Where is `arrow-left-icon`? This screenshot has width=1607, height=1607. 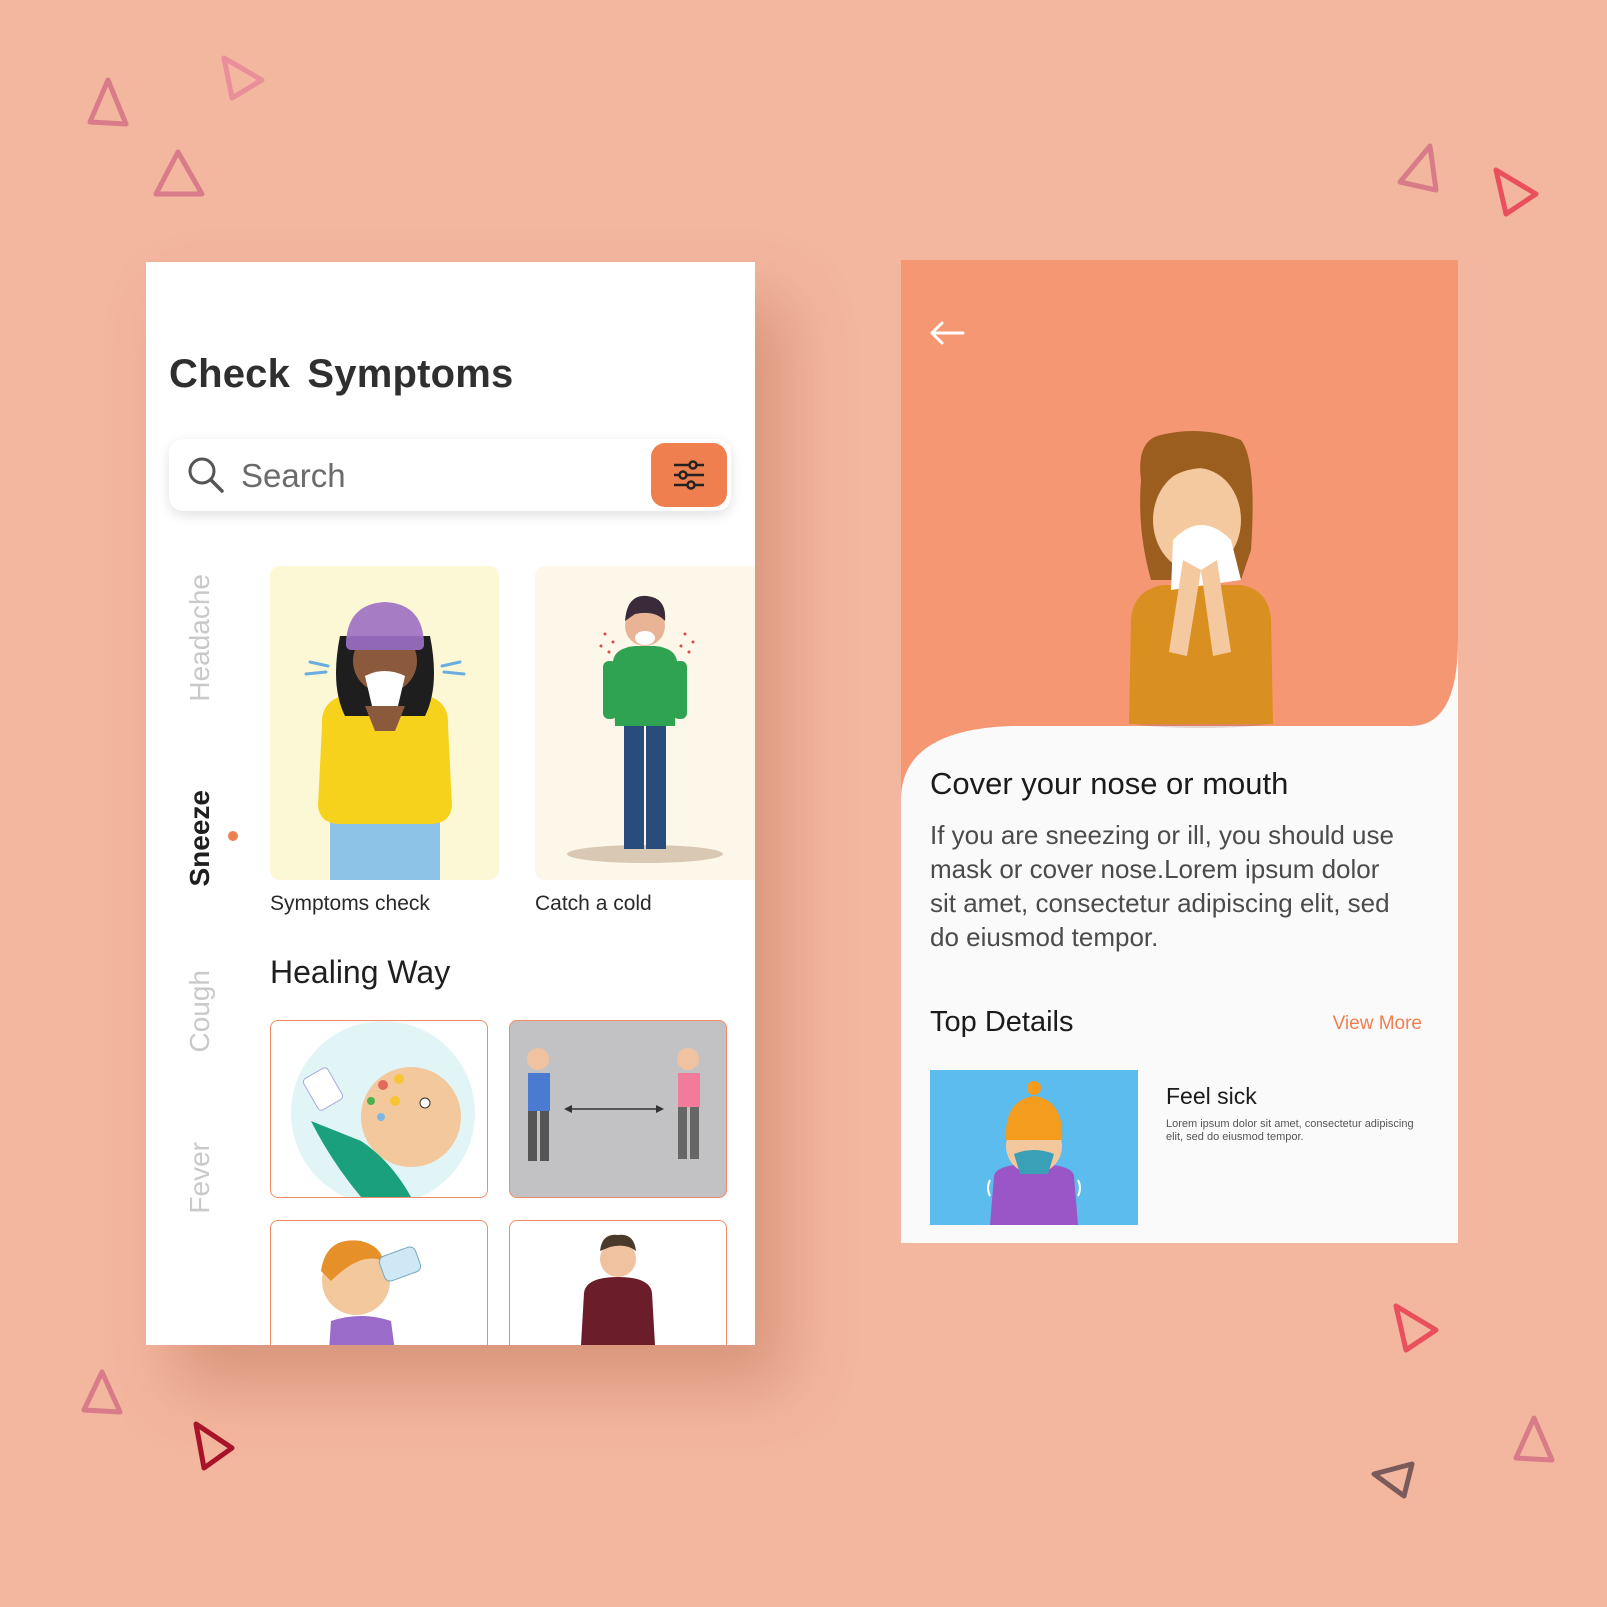
arrow-left-icon is located at coordinates (947, 333).